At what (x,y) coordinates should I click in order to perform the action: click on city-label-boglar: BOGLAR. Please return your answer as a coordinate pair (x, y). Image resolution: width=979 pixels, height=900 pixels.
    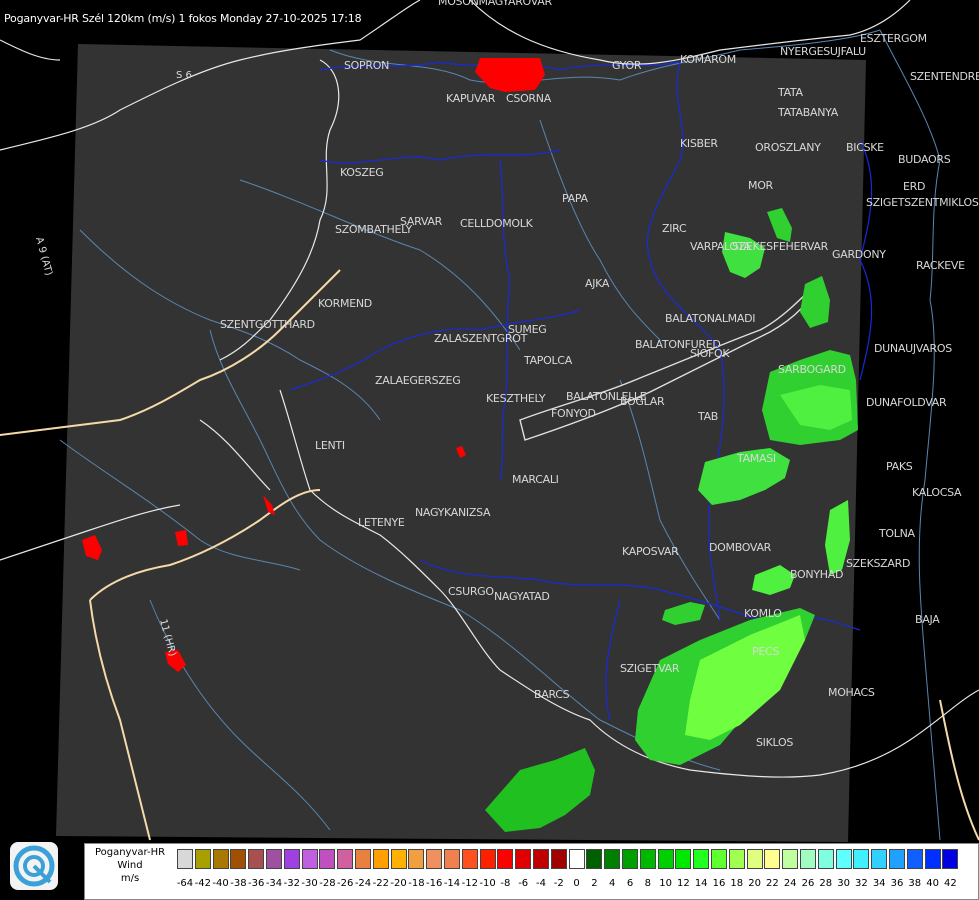
    Looking at the image, I should click on (642, 401).